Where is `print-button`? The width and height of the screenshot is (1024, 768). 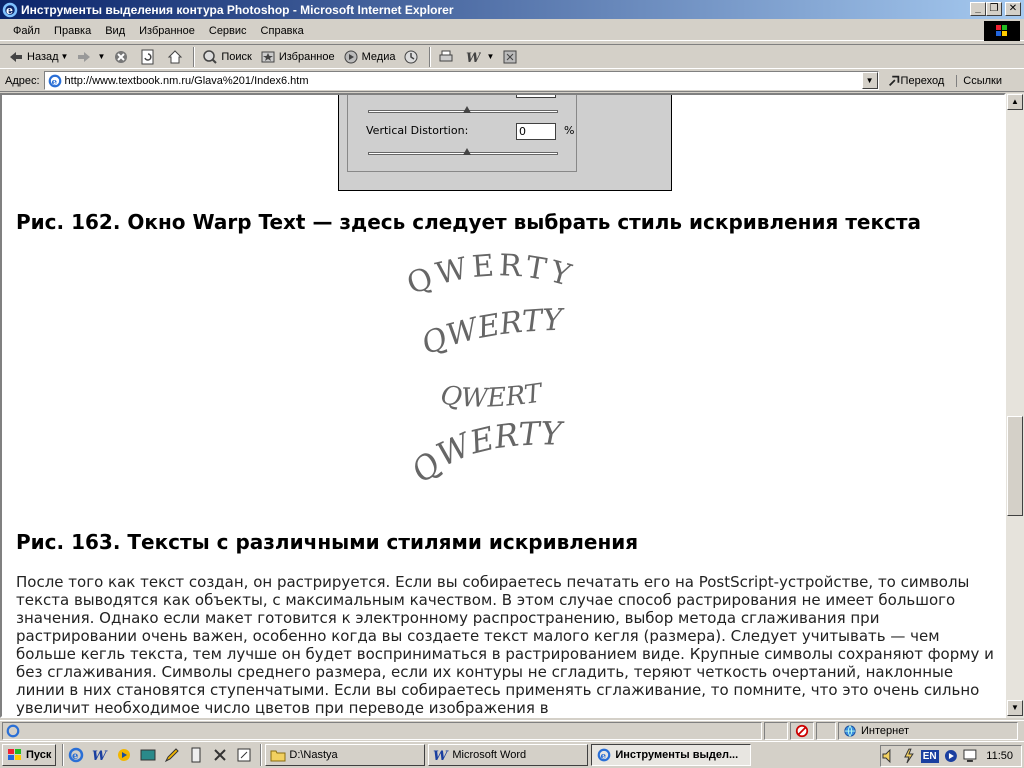
print-button is located at coordinates (447, 57).